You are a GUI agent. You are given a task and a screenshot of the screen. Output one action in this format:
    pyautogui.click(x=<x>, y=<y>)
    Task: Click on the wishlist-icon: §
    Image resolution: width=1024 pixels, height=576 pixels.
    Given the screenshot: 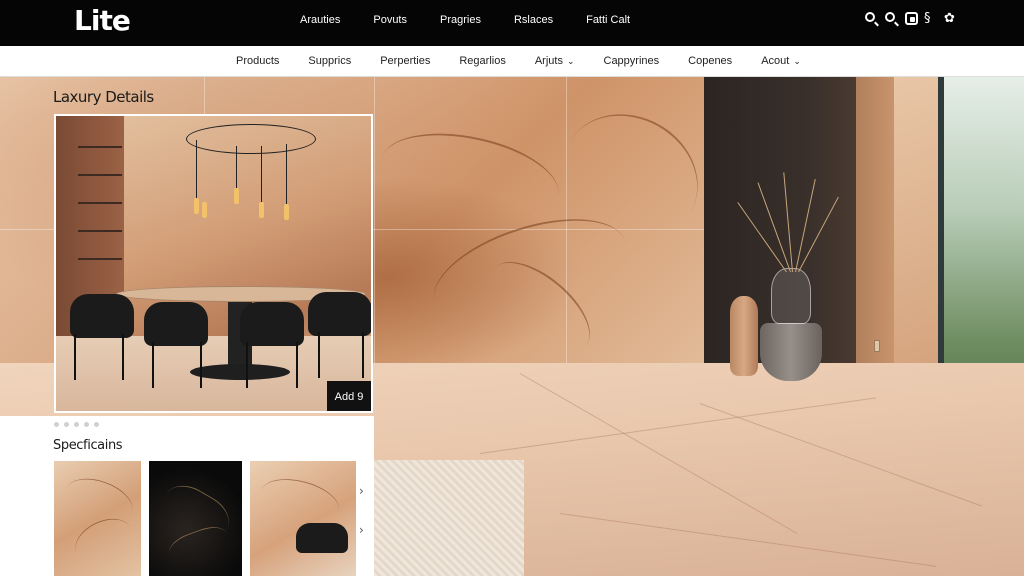 What is the action you would take?
    pyautogui.click(x=931, y=19)
    